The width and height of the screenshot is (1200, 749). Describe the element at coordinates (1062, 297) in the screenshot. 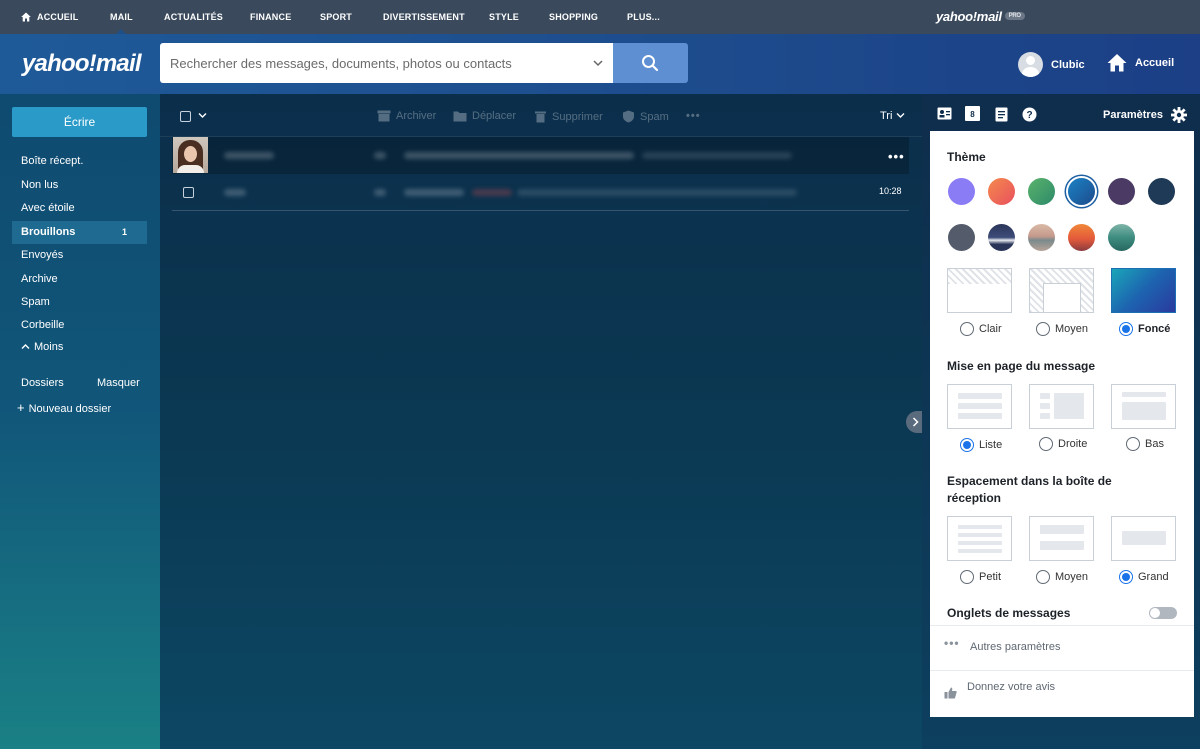

I see `thumb-pane` at that location.